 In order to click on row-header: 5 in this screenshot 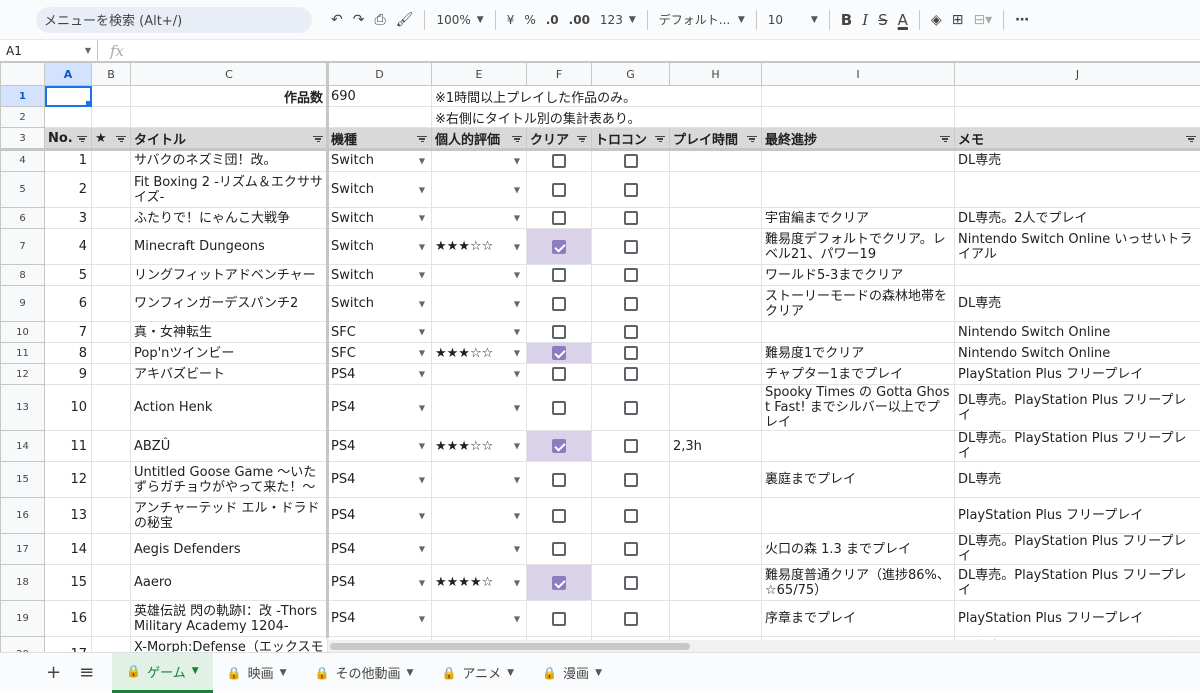, I will do `click(23, 190)`.